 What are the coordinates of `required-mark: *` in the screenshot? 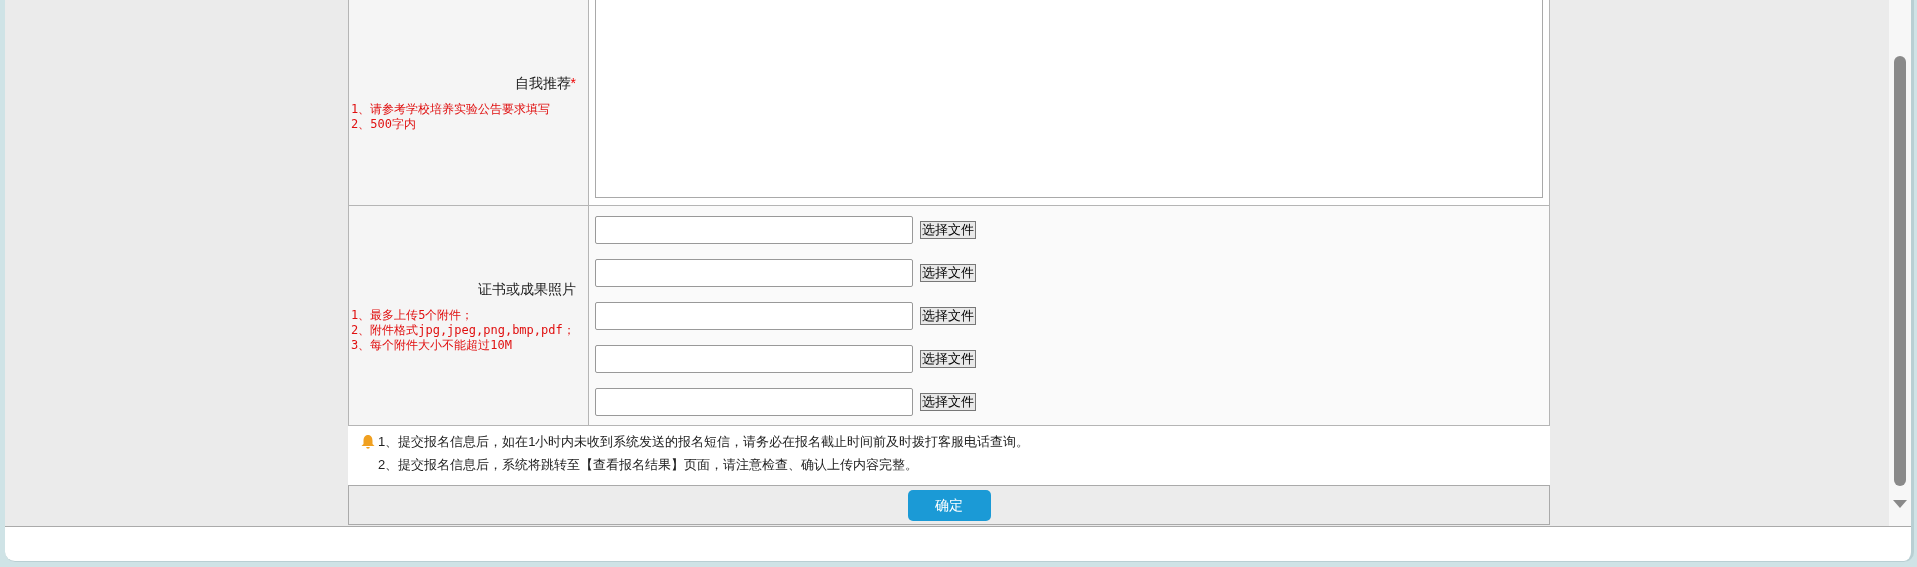 It's located at (573, 83).